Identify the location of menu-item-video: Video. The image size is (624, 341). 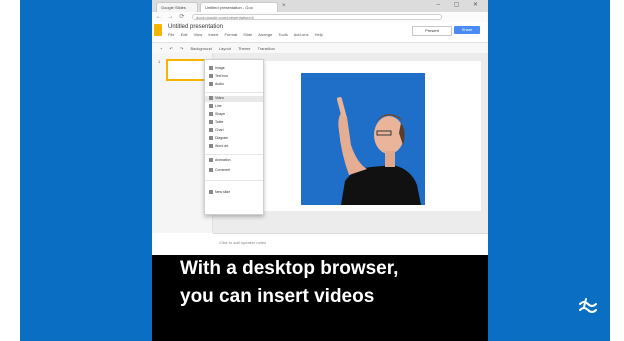
(234, 99).